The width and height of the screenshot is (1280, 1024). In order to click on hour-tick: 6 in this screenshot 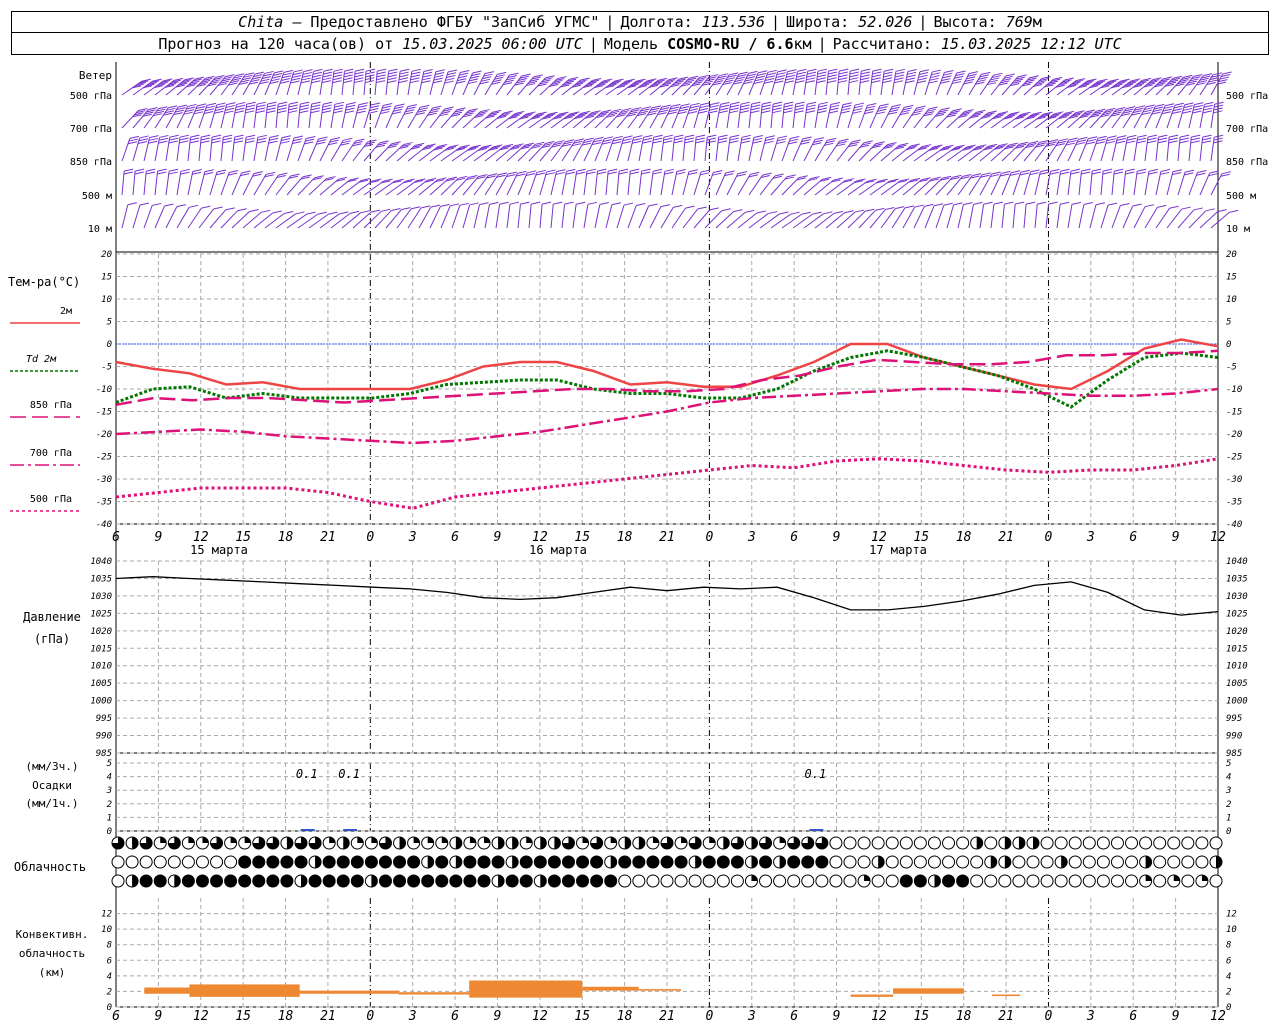, I will do `click(794, 537)`.